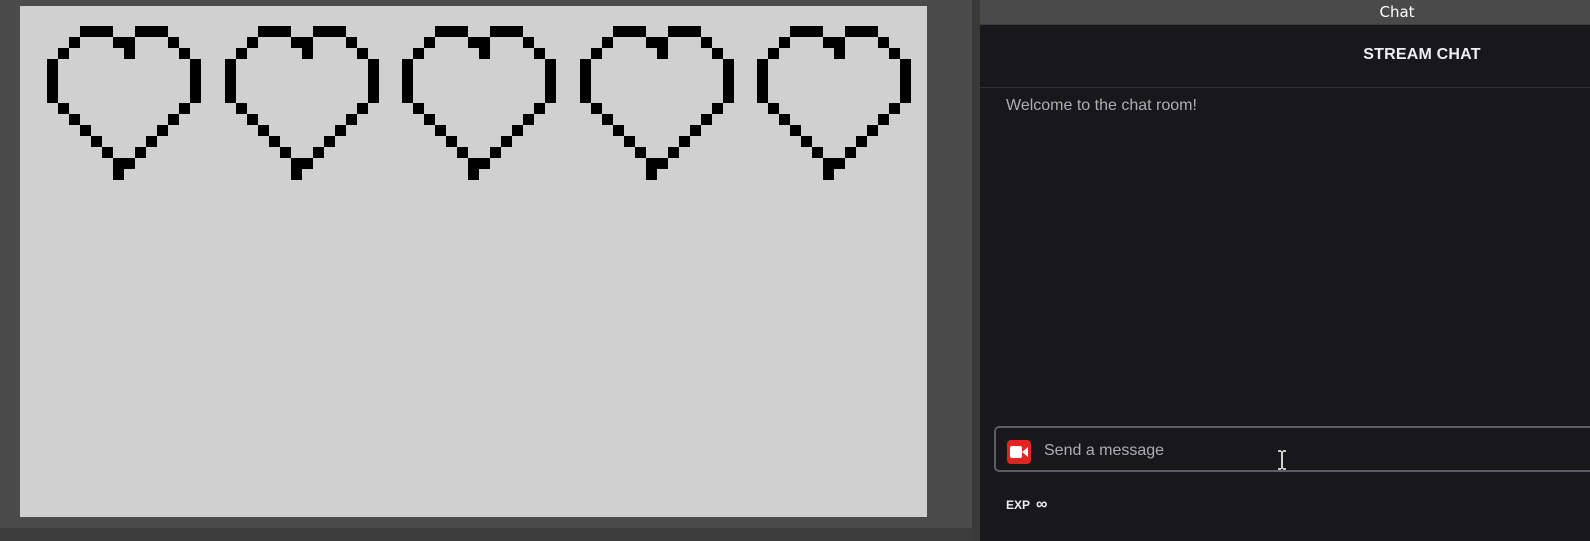  What do you see at coordinates (1314, 451) in the screenshot?
I see `chat-message-input` at bounding box center [1314, 451].